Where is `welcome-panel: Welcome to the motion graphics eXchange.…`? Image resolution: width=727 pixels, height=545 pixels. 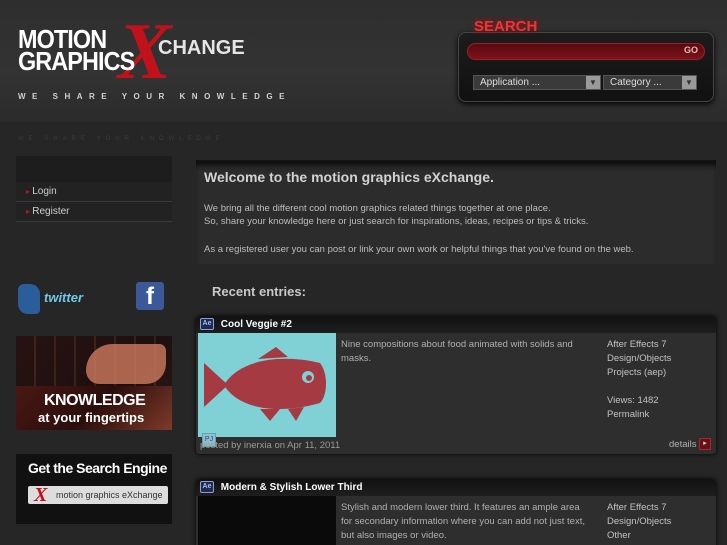 welcome-panel: Welcome to the motion graphics eXchange.… is located at coordinates (456, 212).